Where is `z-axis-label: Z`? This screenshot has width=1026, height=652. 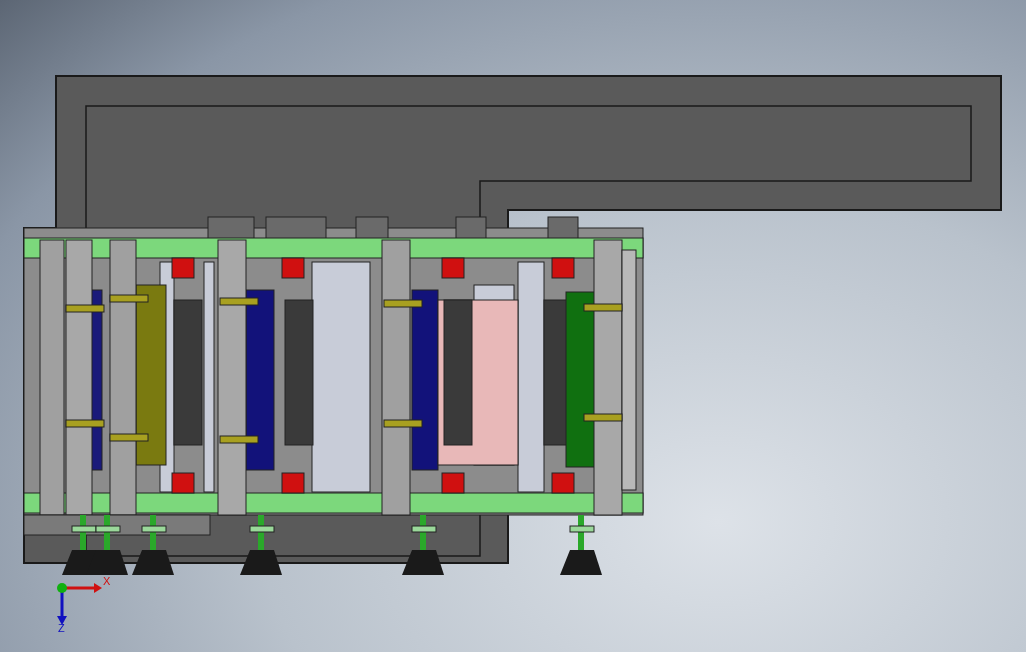
z-axis-label: Z is located at coordinates (61, 628).